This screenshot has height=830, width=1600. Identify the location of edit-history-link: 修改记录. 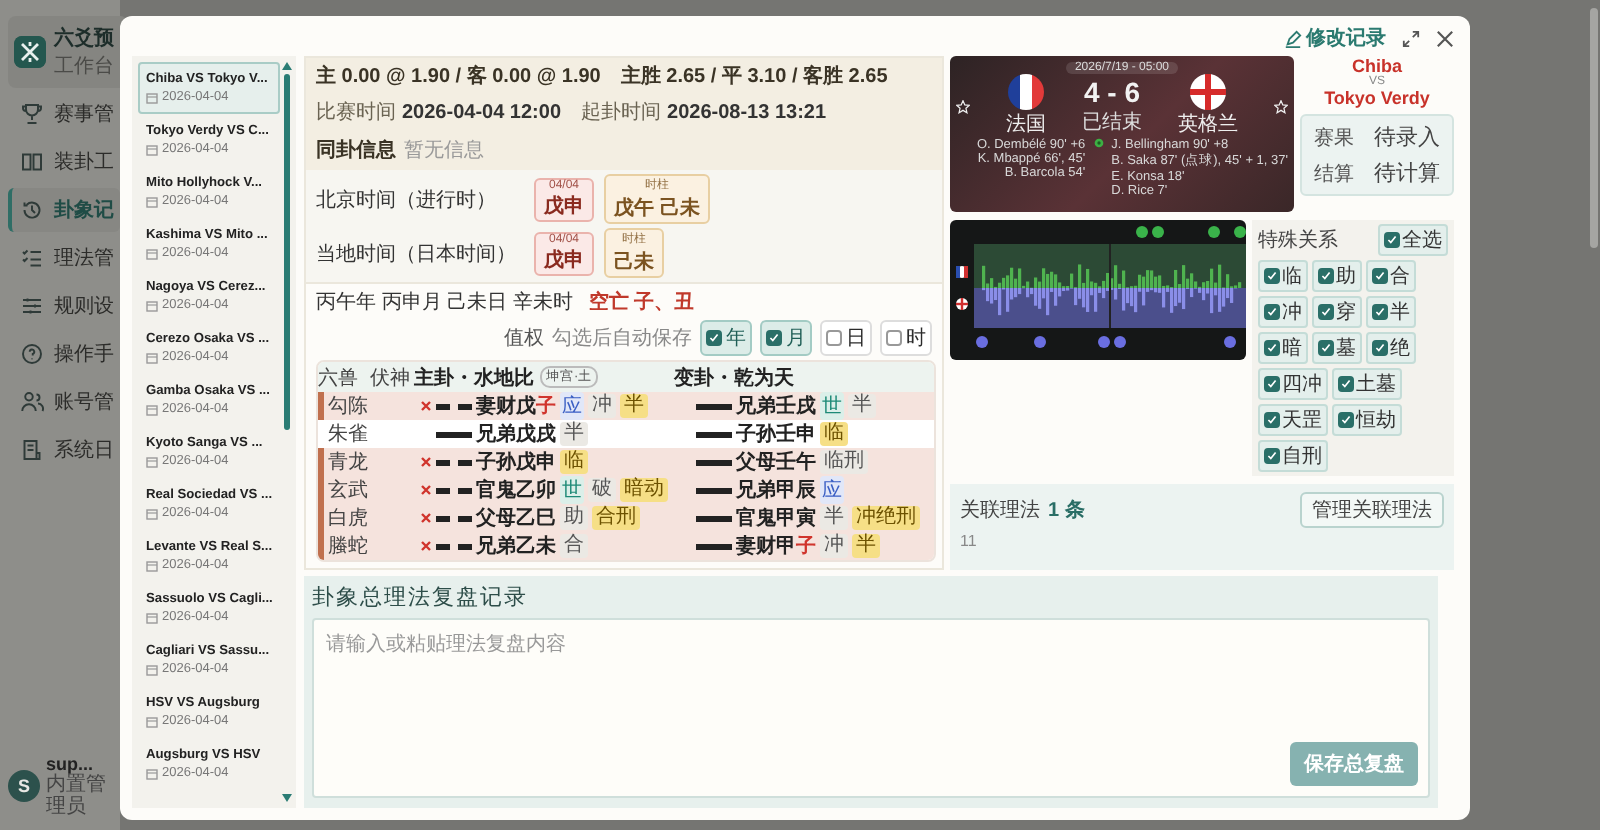
(1335, 38).